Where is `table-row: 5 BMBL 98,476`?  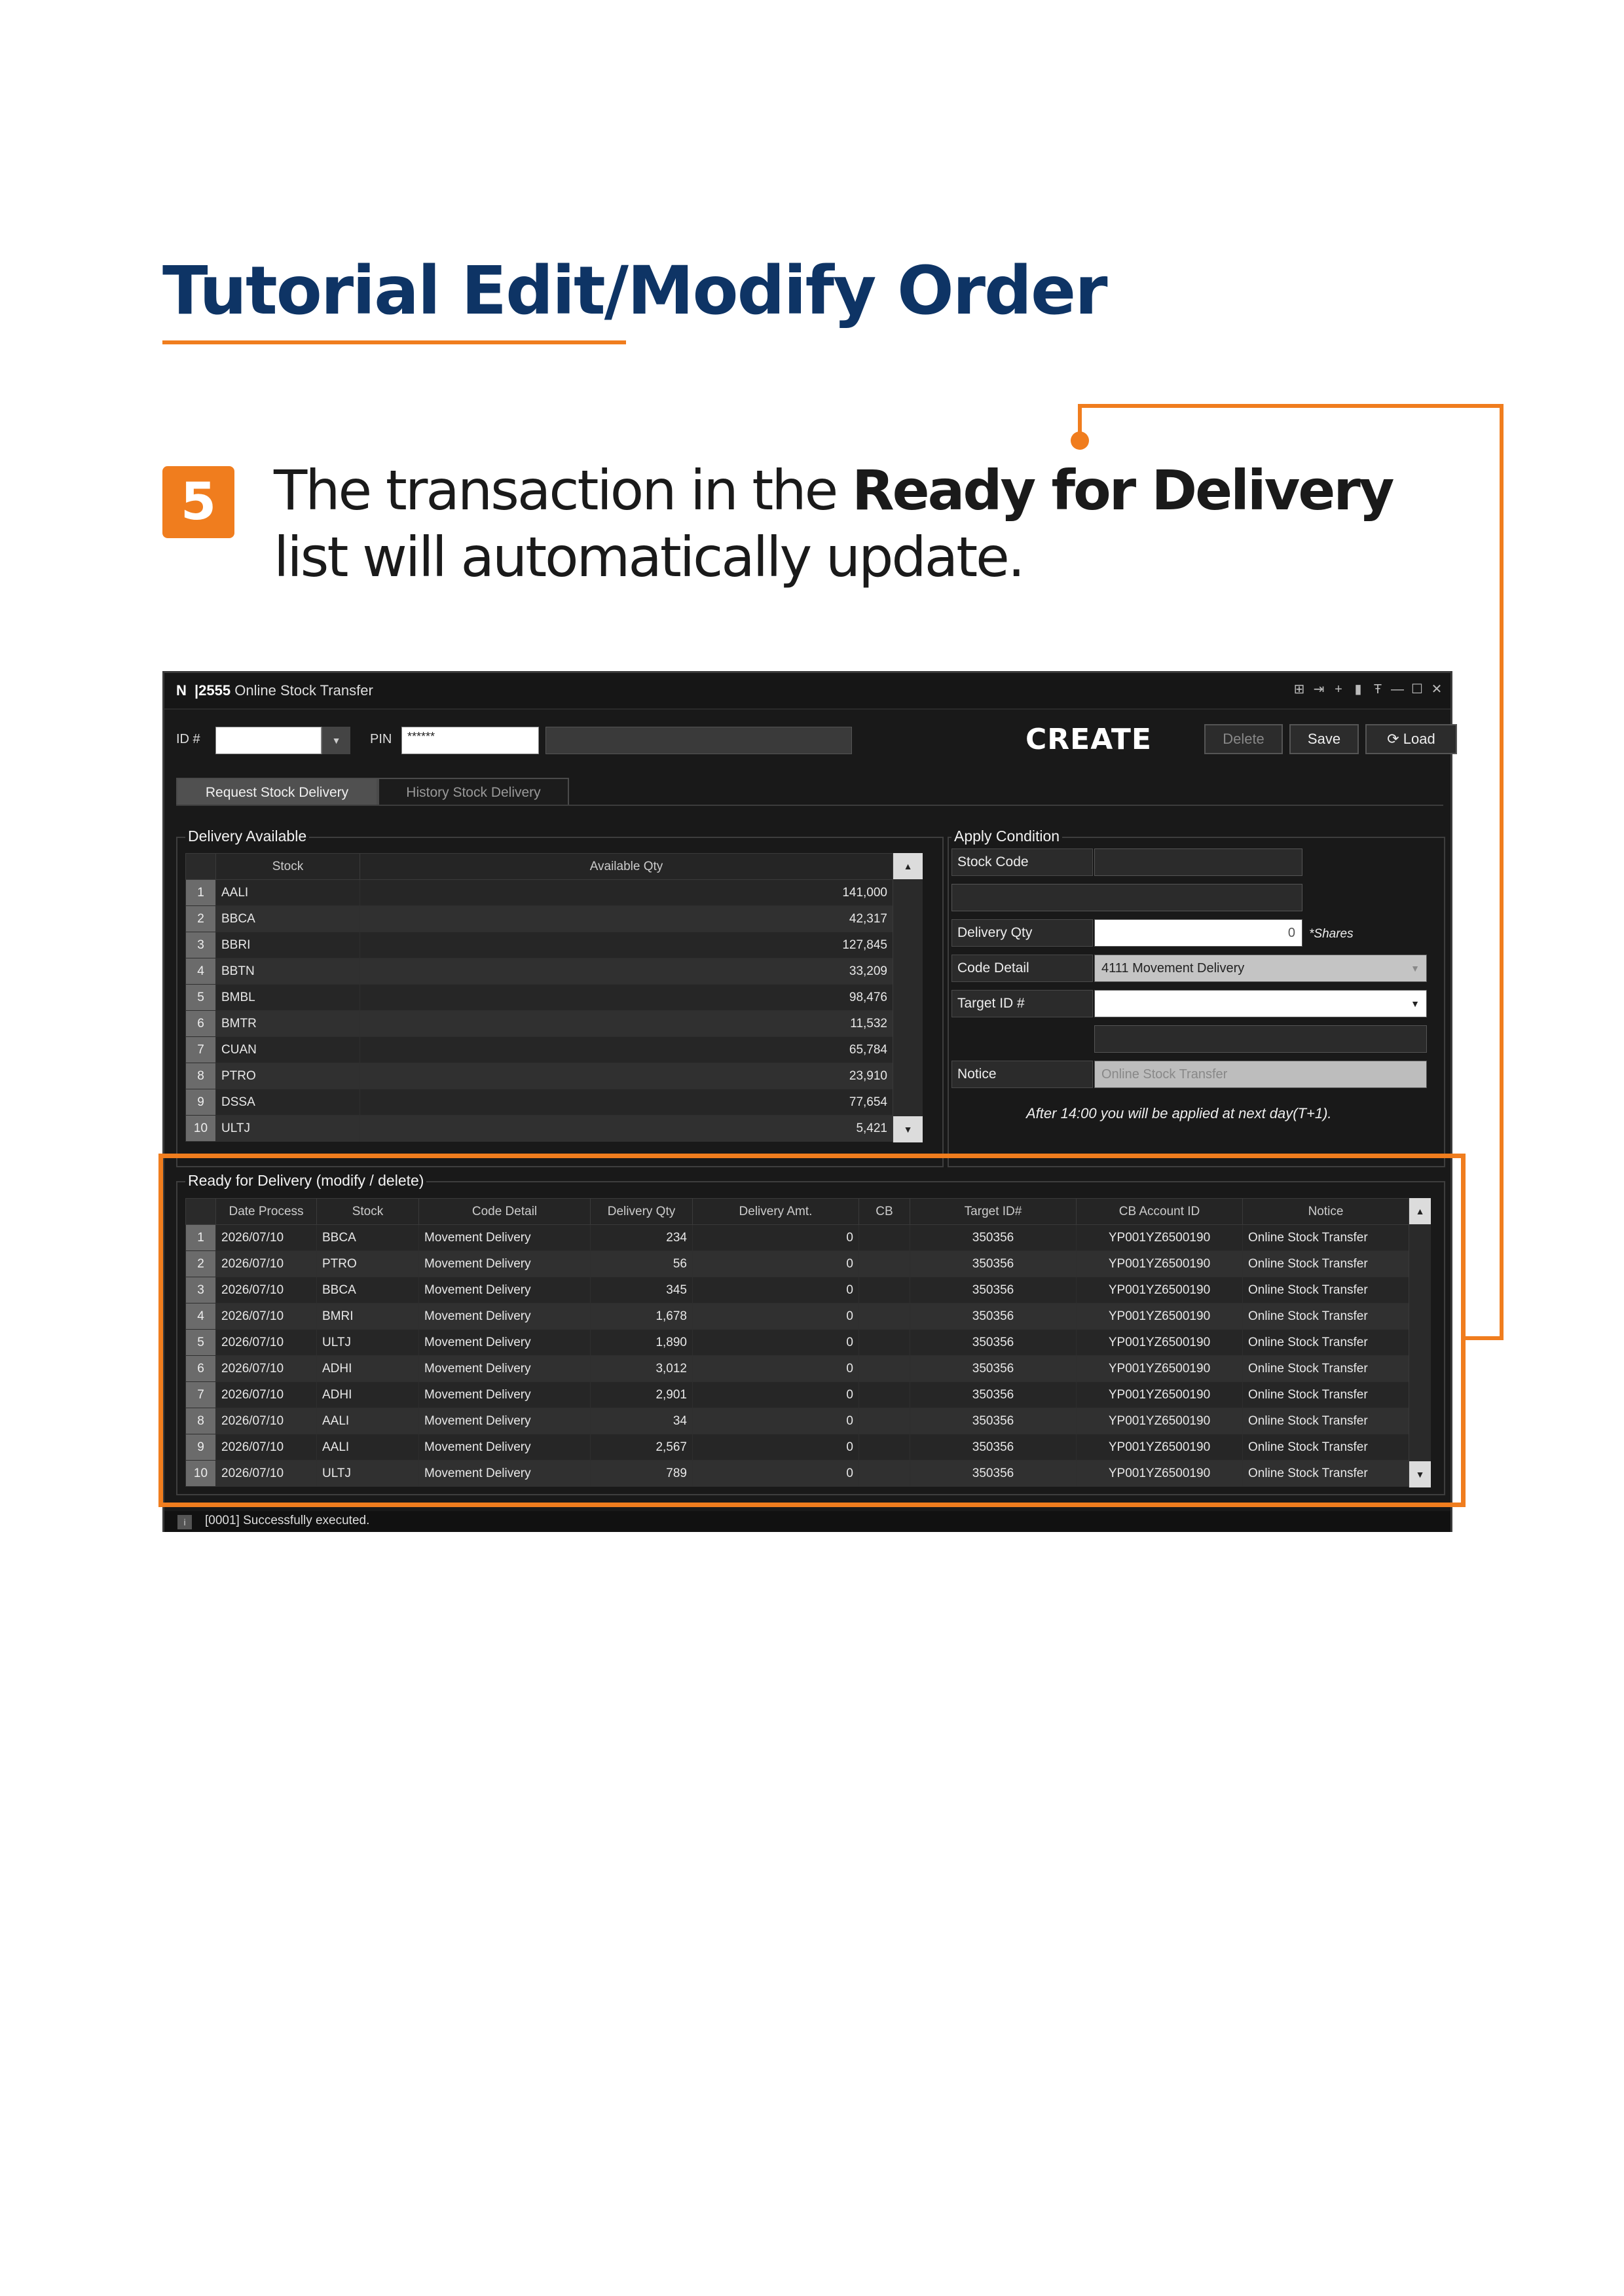
table-row: 5 BMBL 98,476 is located at coordinates (539, 997).